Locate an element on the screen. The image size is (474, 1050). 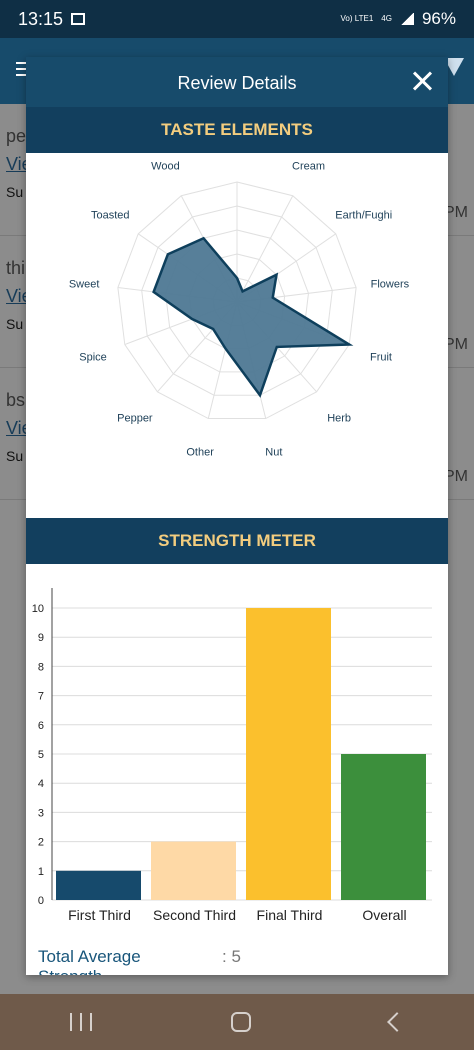
y-tick-label: 10 is located at coordinates (38, 609).